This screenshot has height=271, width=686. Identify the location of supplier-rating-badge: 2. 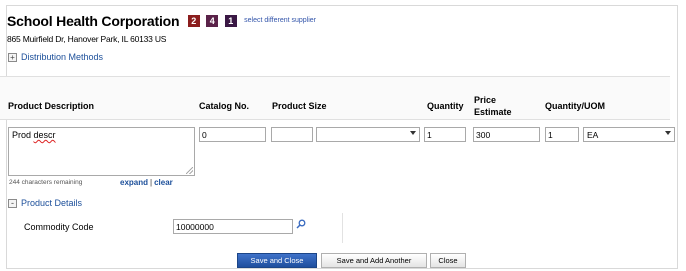
(193, 20).